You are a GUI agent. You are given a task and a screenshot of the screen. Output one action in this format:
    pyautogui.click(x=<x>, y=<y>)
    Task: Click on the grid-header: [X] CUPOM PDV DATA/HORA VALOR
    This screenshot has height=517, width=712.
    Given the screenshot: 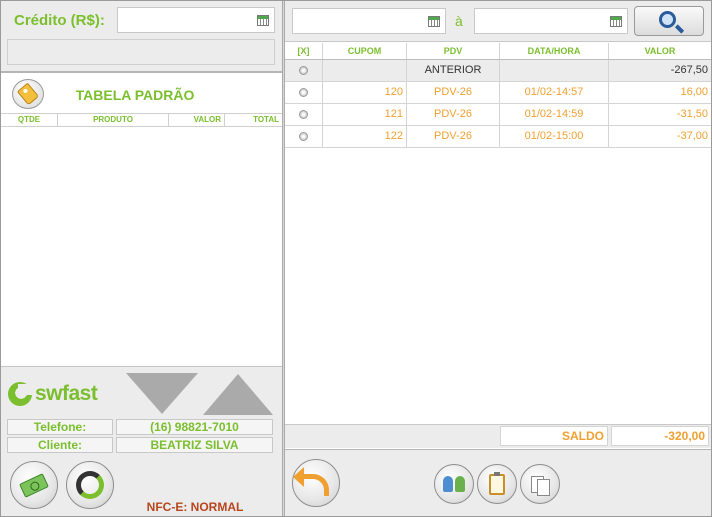 What is the action you would take?
    pyautogui.click(x=498, y=51)
    